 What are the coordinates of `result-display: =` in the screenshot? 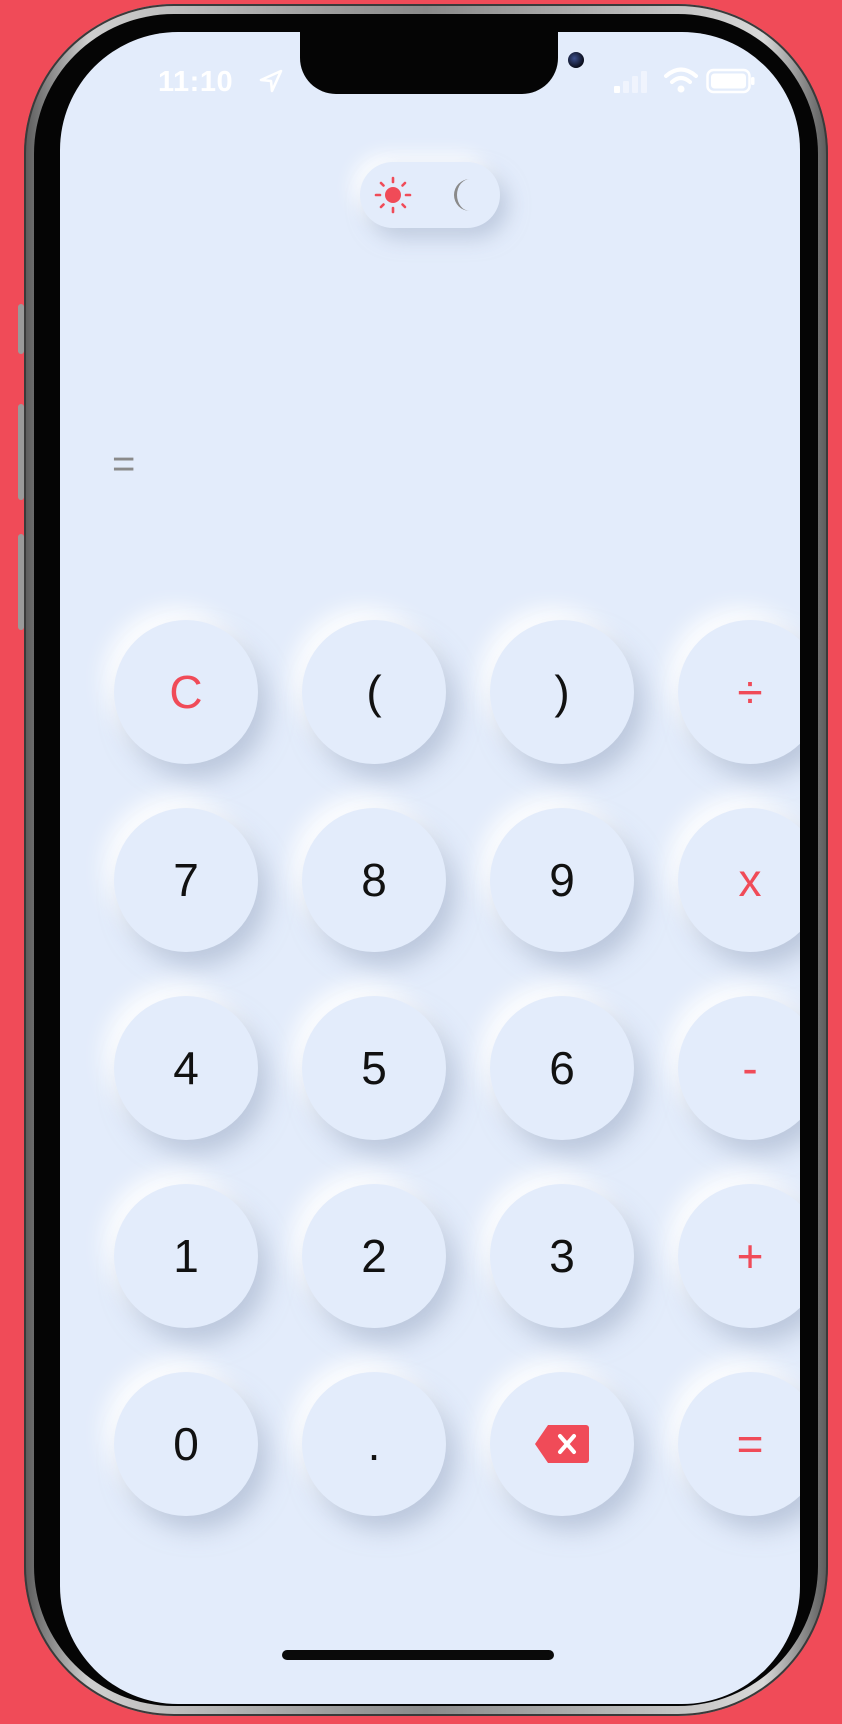 It's located at (124, 464).